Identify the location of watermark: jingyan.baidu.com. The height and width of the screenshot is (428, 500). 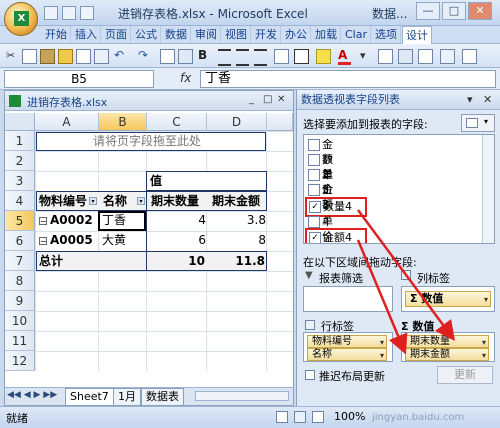
(418, 417).